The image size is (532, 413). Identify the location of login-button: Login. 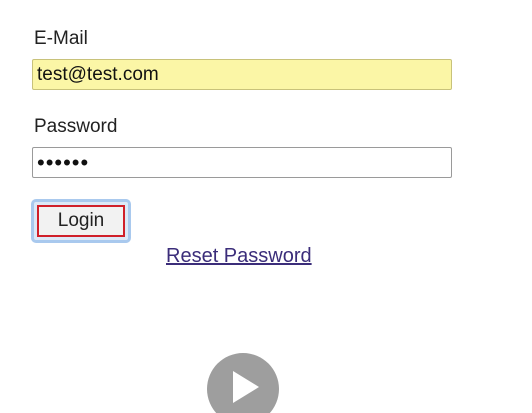
(81, 221).